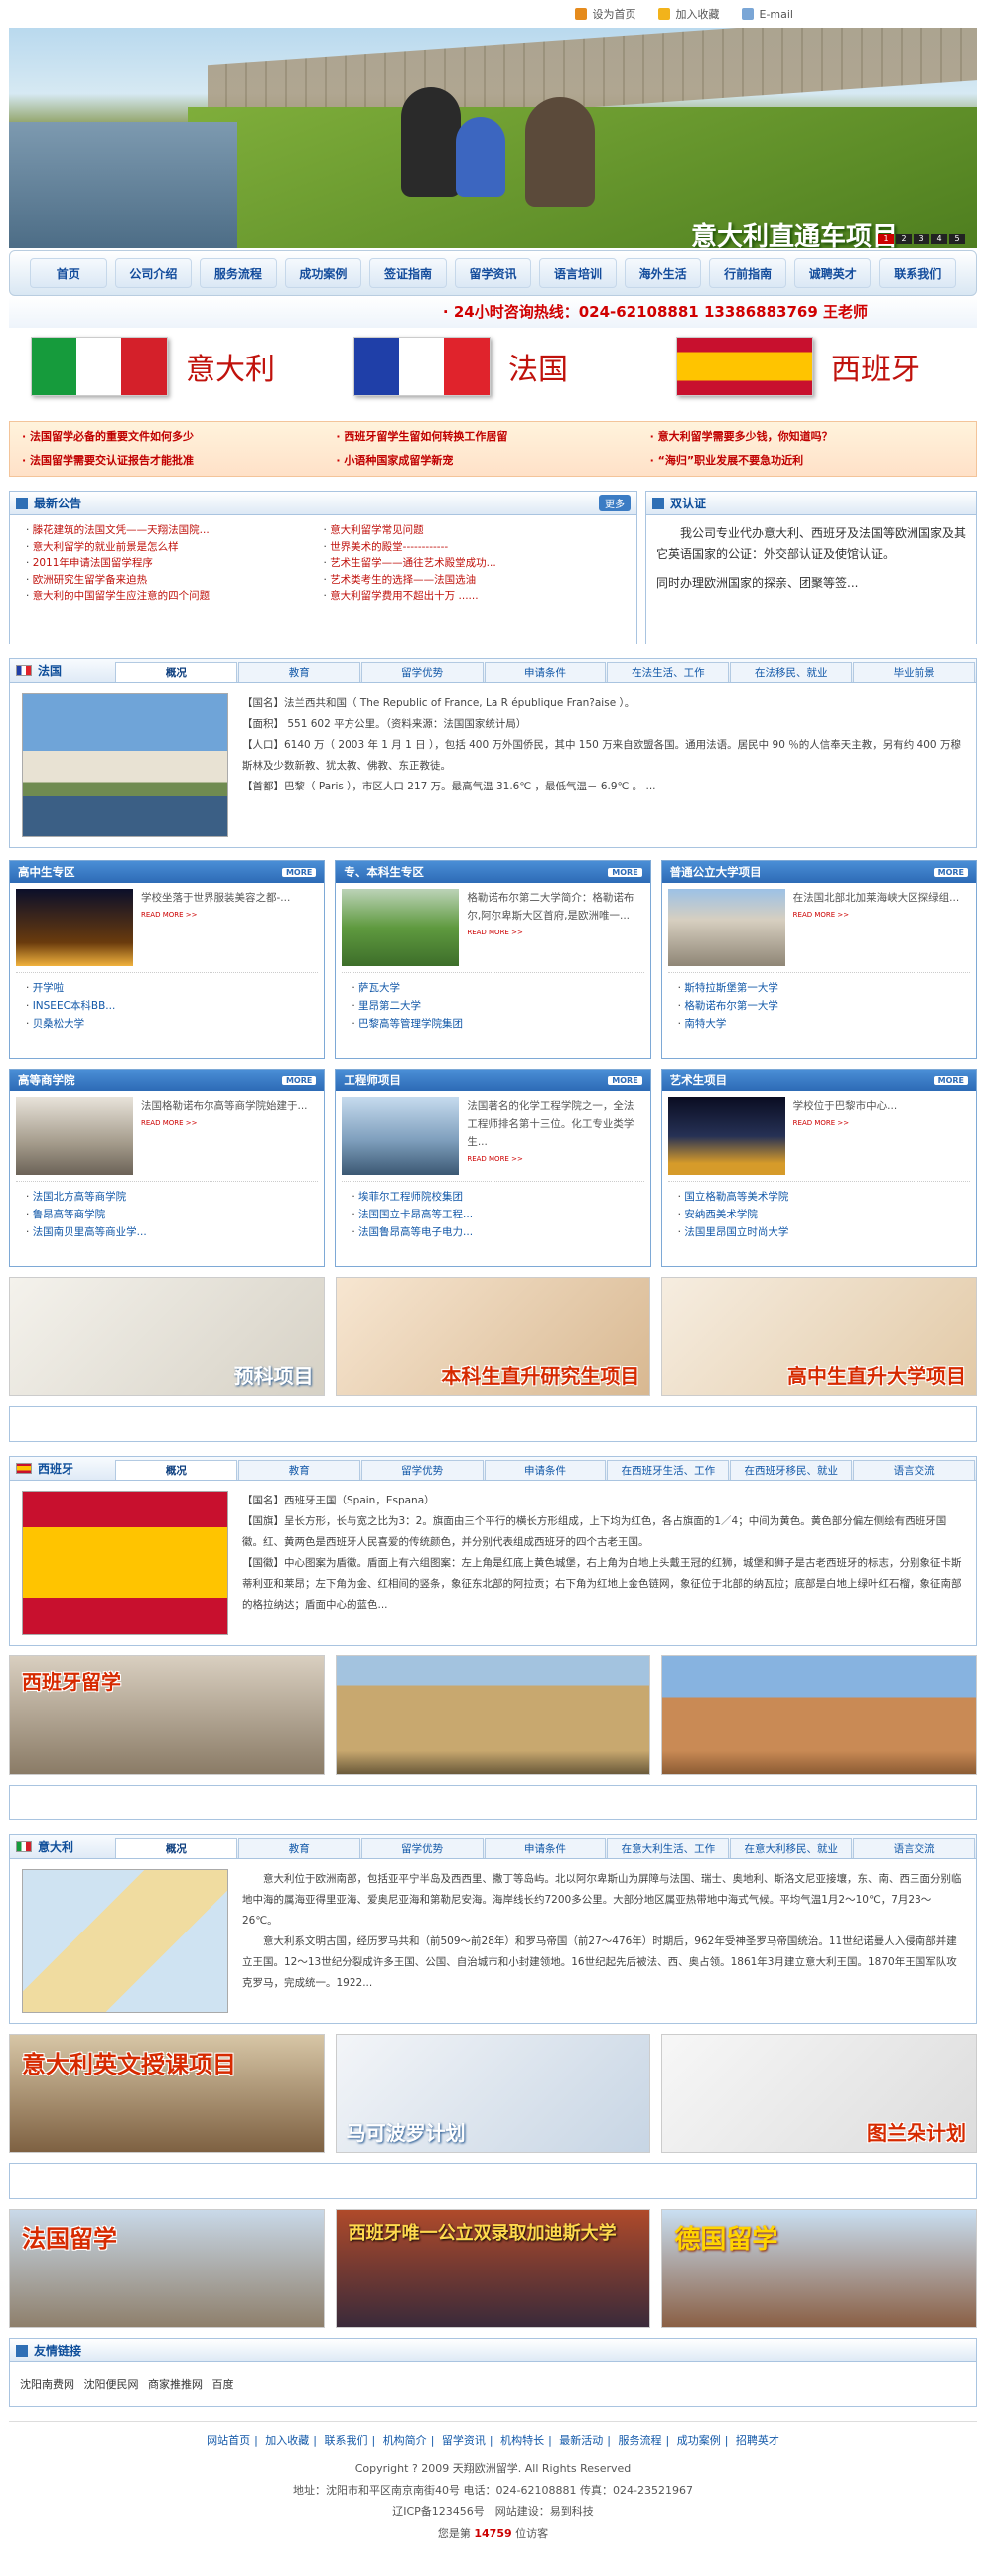  I want to click on notice-item: 意大利留学常见问题, so click(473, 531).